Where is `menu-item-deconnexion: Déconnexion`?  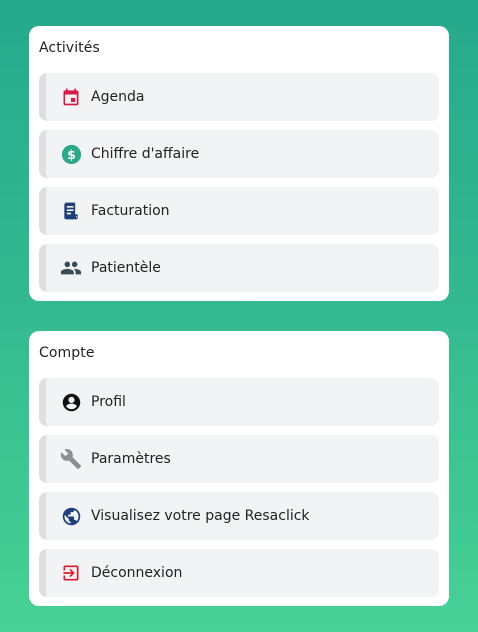
menu-item-deconnexion: Déconnexion is located at coordinates (239, 573).